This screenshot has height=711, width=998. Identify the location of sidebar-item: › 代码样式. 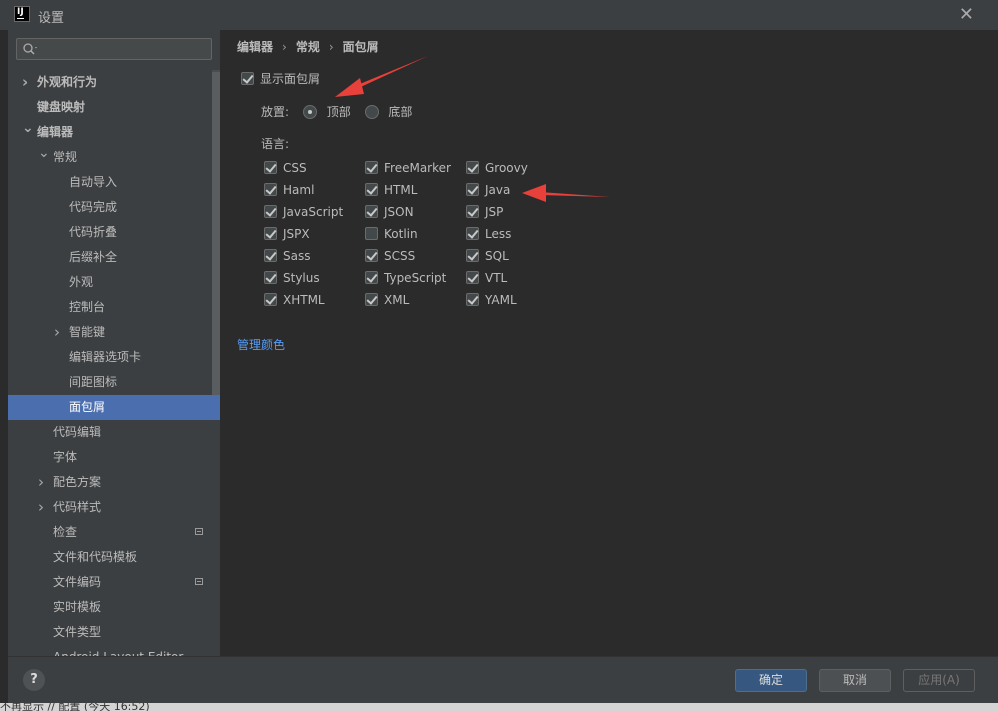
(109, 507).